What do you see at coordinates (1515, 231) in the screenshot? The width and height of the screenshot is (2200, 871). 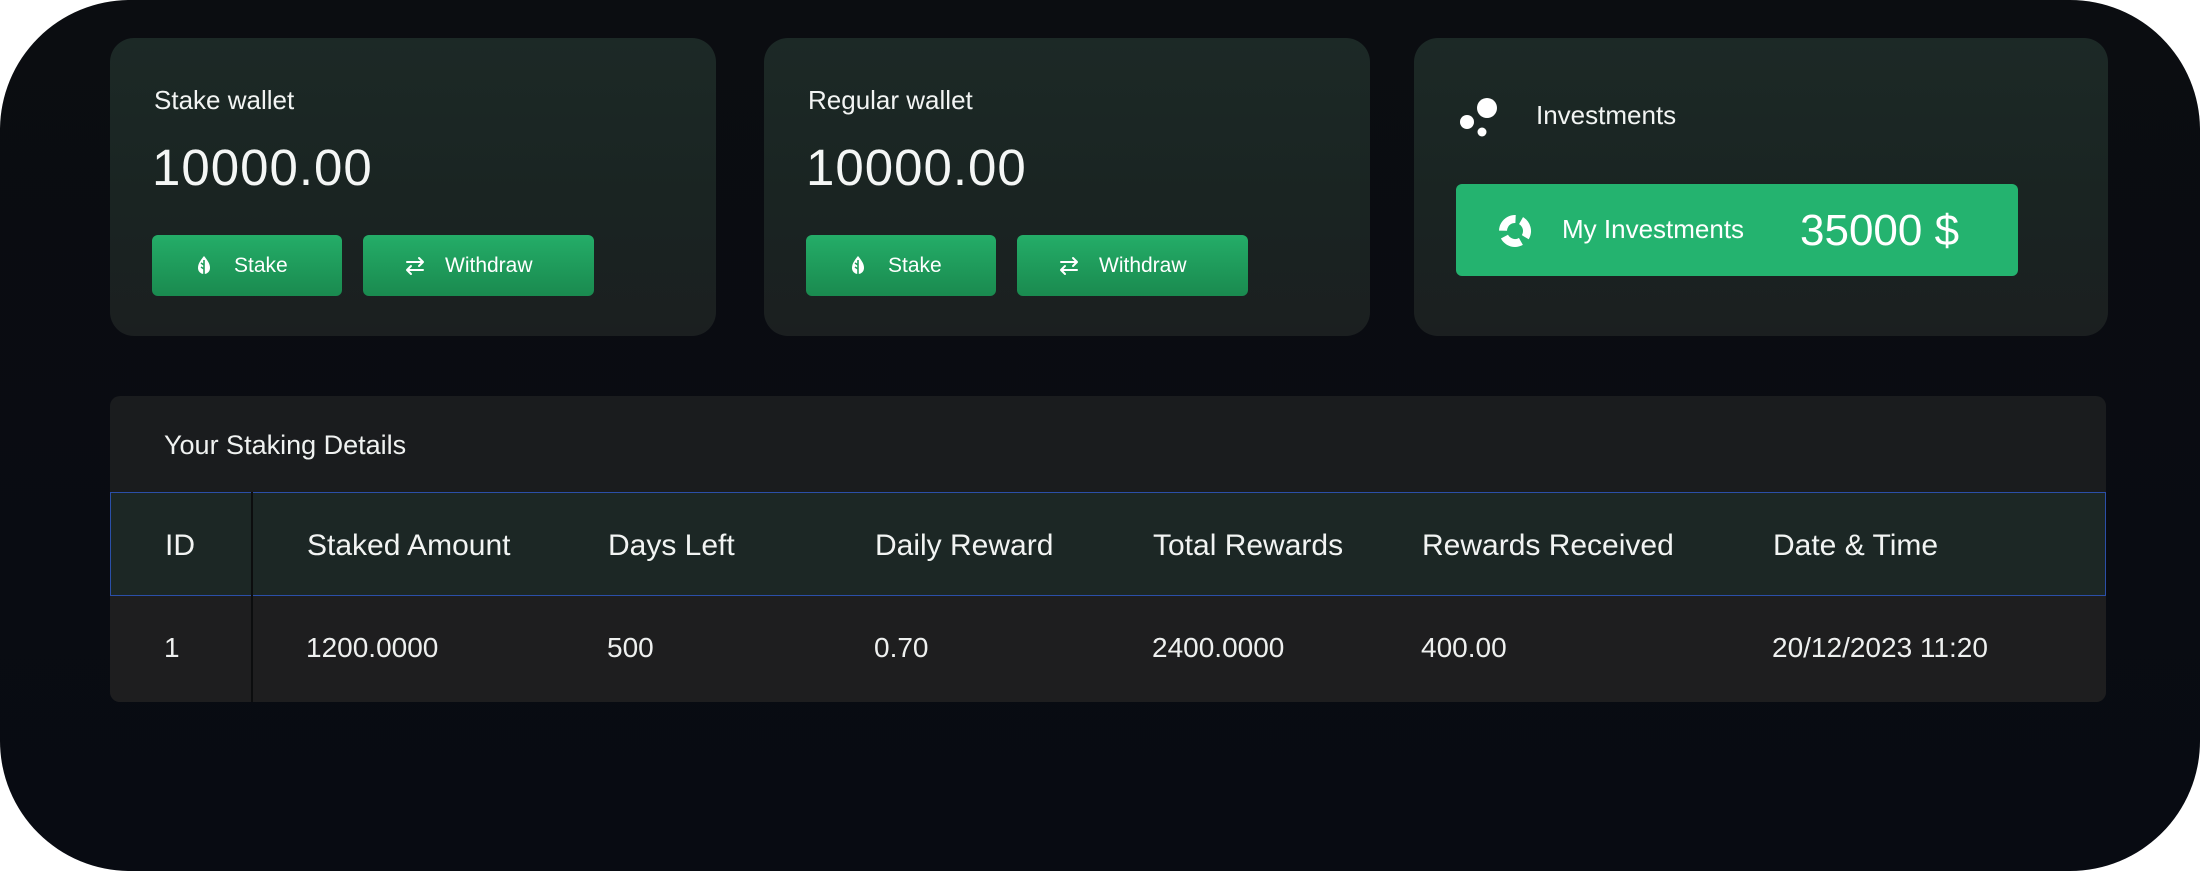 I see `donut-chart-icon` at bounding box center [1515, 231].